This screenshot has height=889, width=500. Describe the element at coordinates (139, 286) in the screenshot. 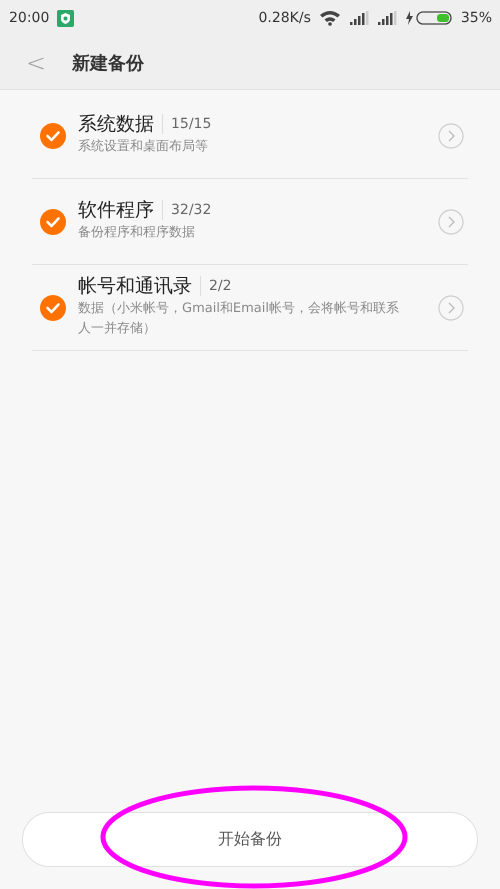

I see `item-title: 帐号和通讯录` at that location.